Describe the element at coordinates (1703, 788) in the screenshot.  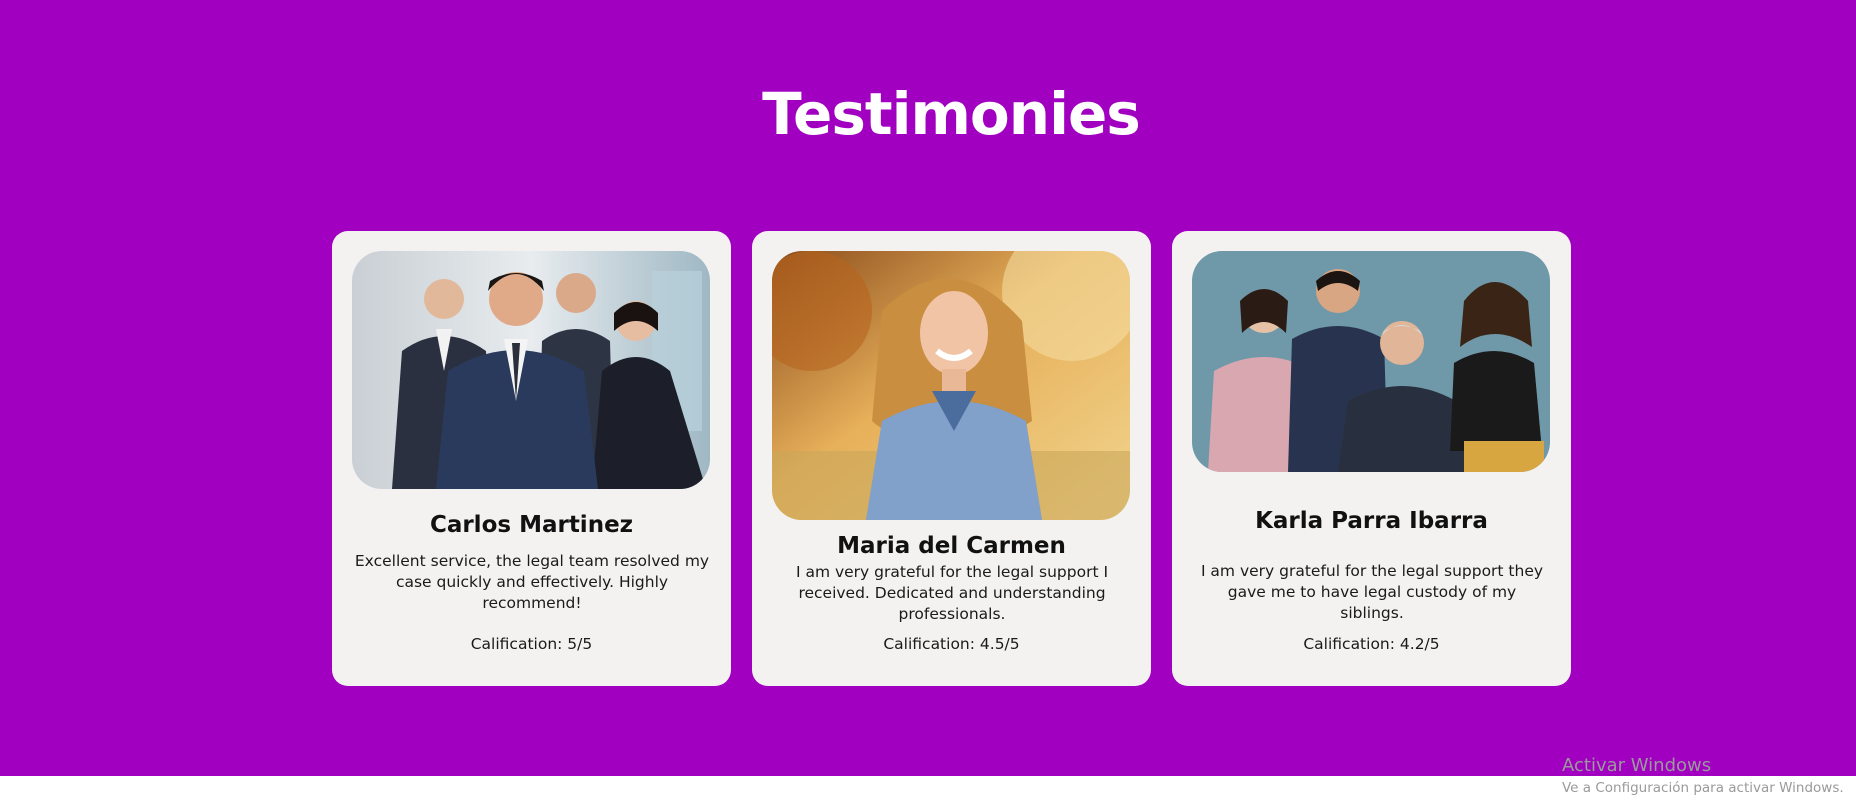
I see `windows-activation-subtitle: Ve a Configuración para activar Windows.` at that location.